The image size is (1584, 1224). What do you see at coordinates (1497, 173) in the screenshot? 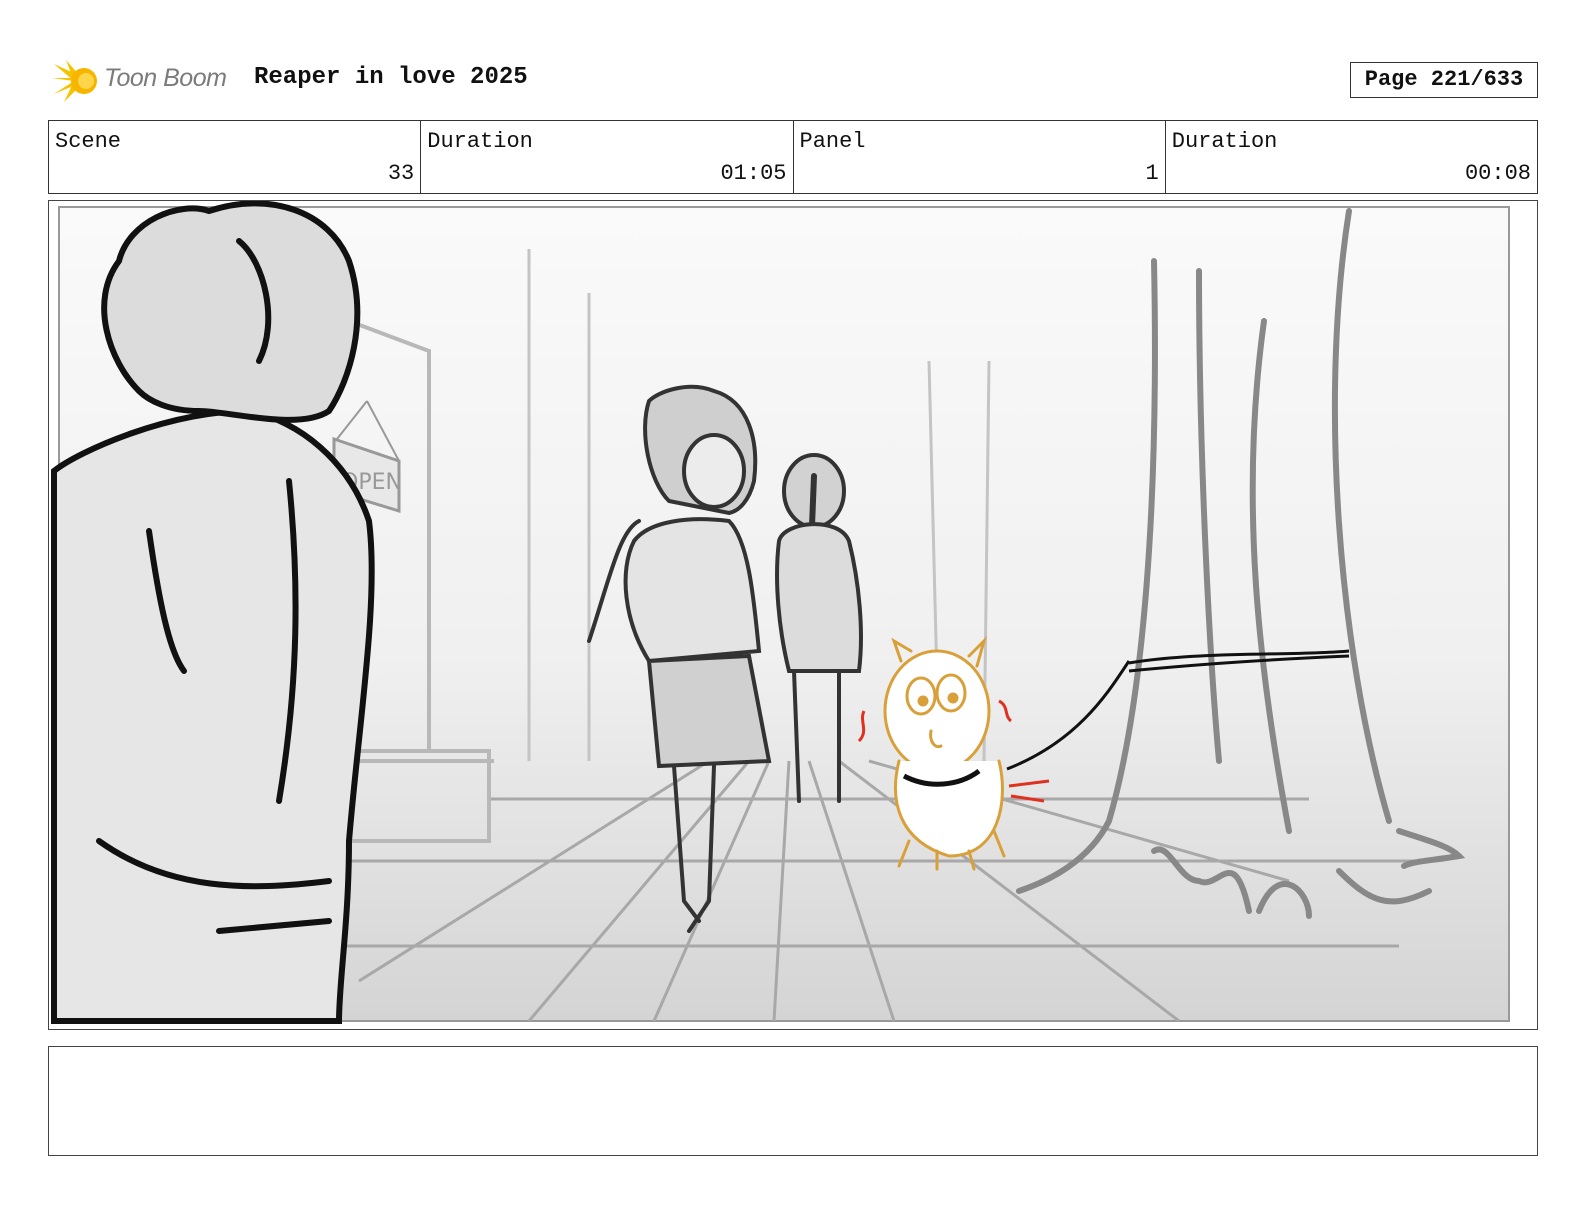
I see `panel-duration-value: 00:08` at bounding box center [1497, 173].